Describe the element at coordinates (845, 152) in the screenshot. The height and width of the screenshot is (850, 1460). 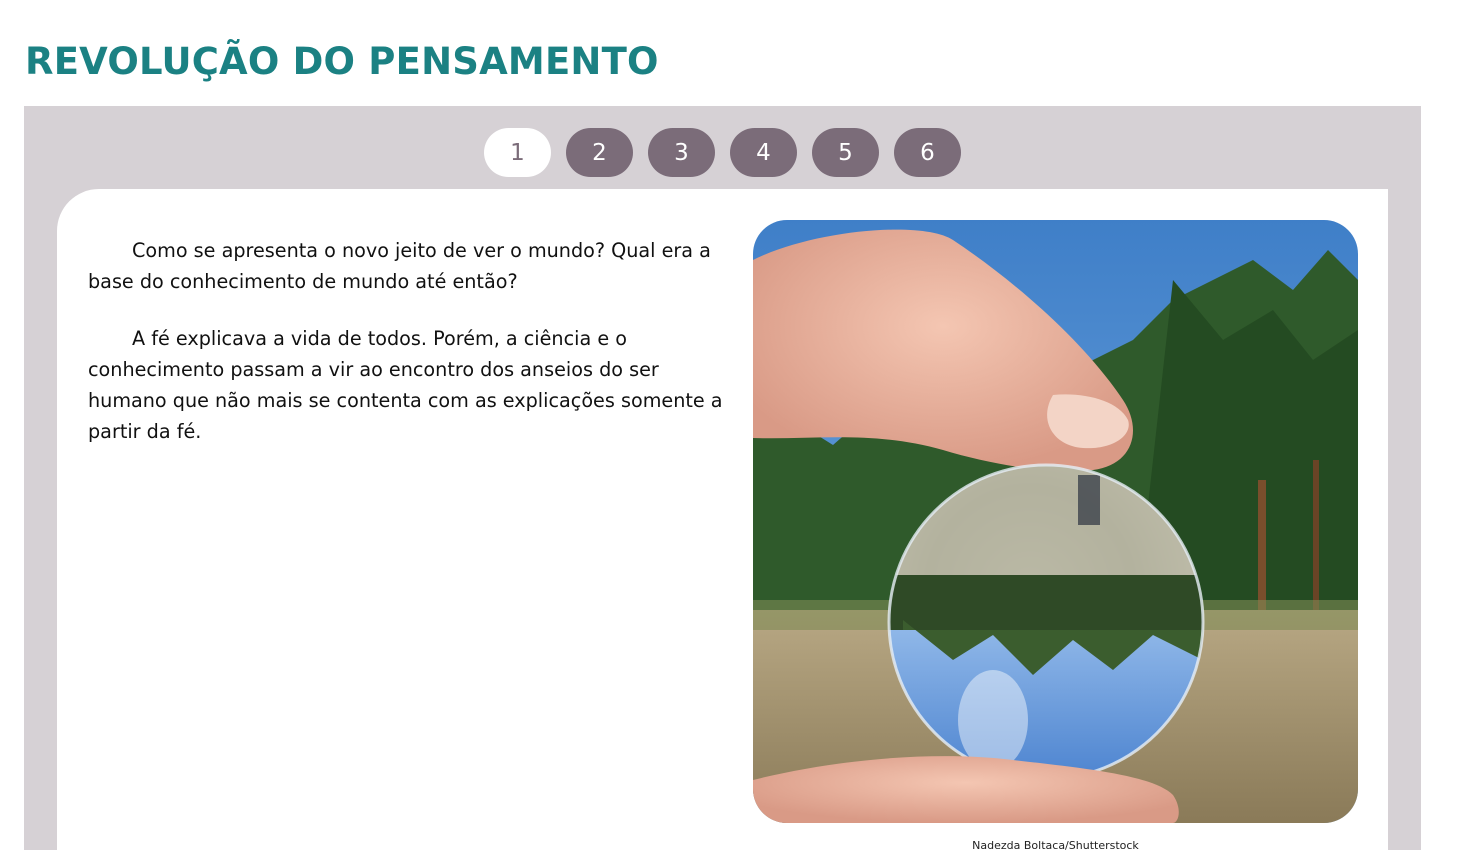
I see `page-tab-5: 5` at that location.